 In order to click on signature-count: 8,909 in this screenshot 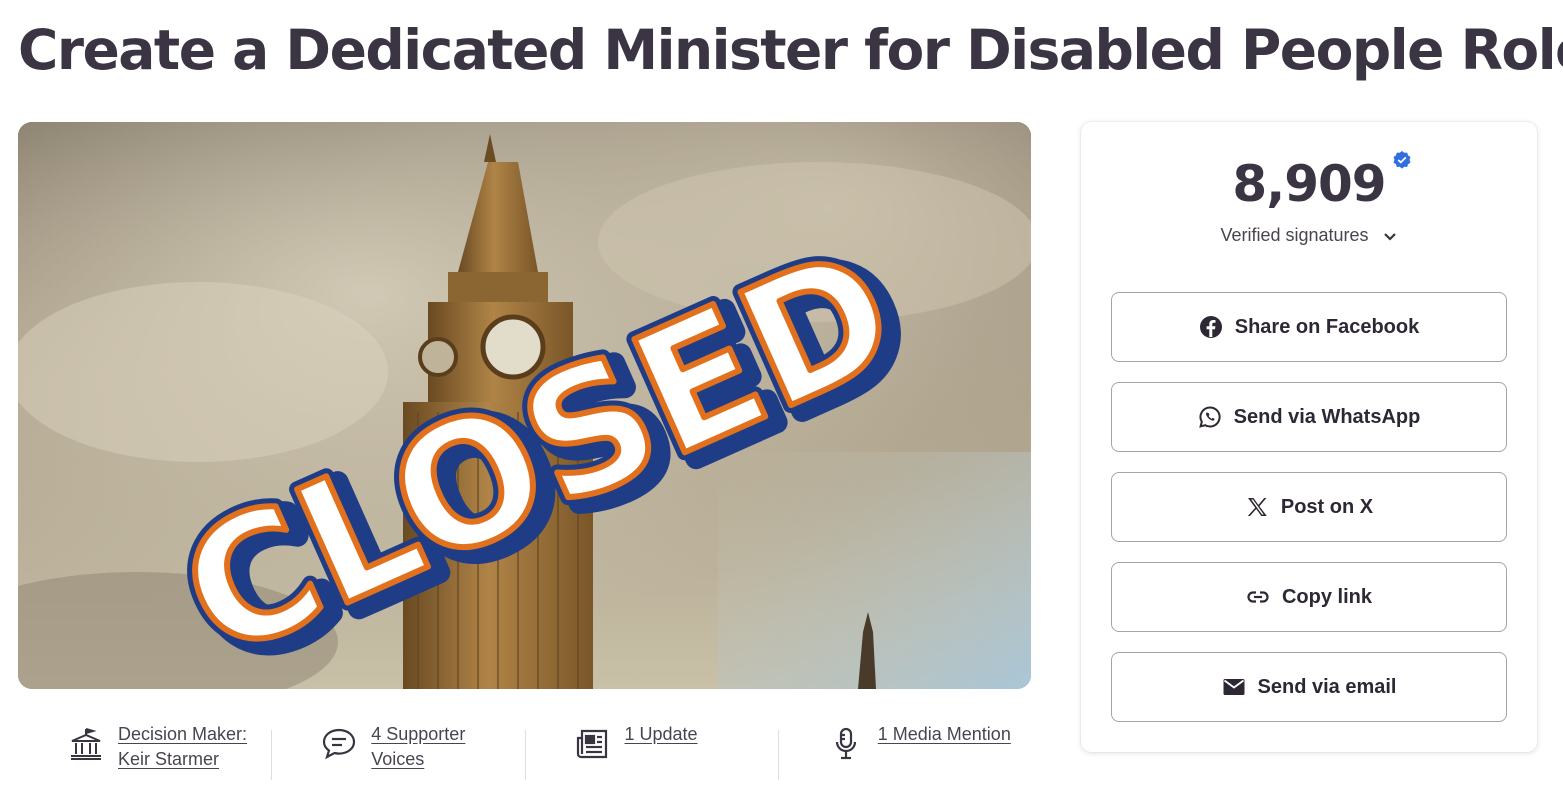, I will do `click(1321, 183)`.